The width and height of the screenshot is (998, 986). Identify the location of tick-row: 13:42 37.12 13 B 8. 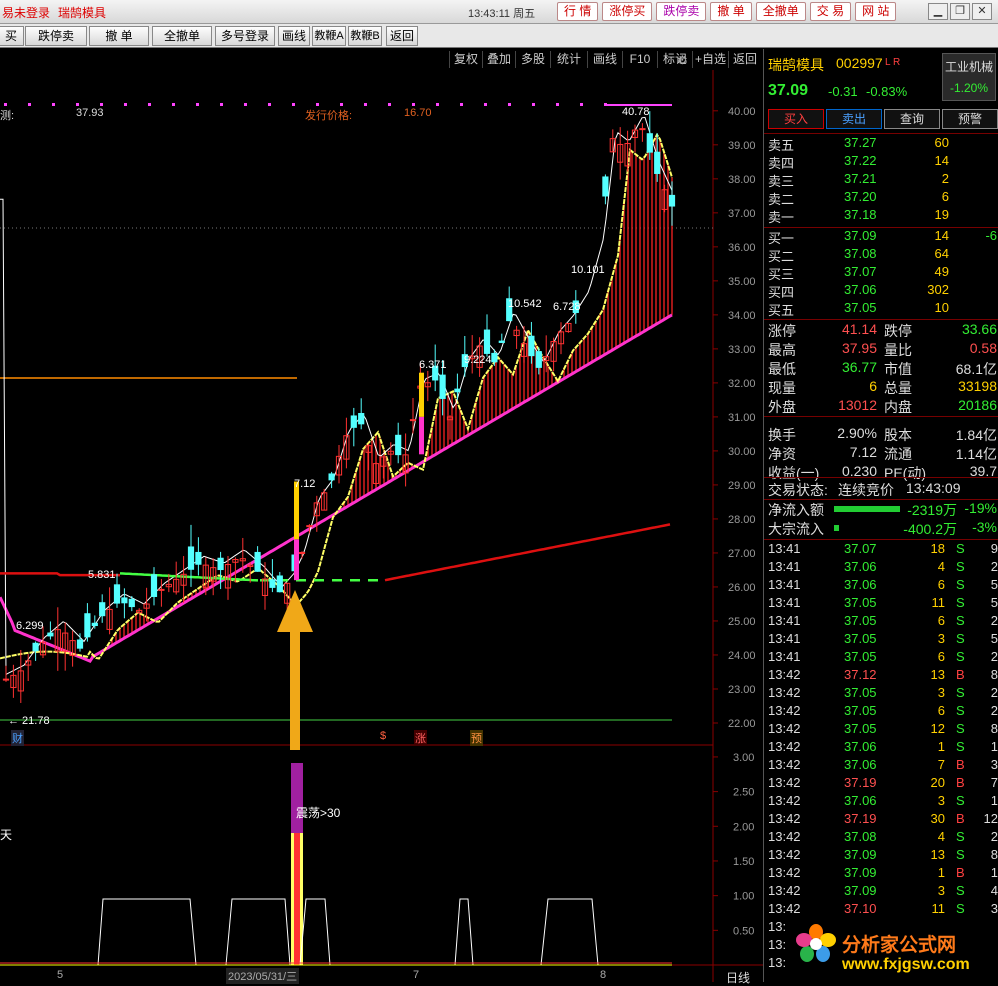
(881, 676).